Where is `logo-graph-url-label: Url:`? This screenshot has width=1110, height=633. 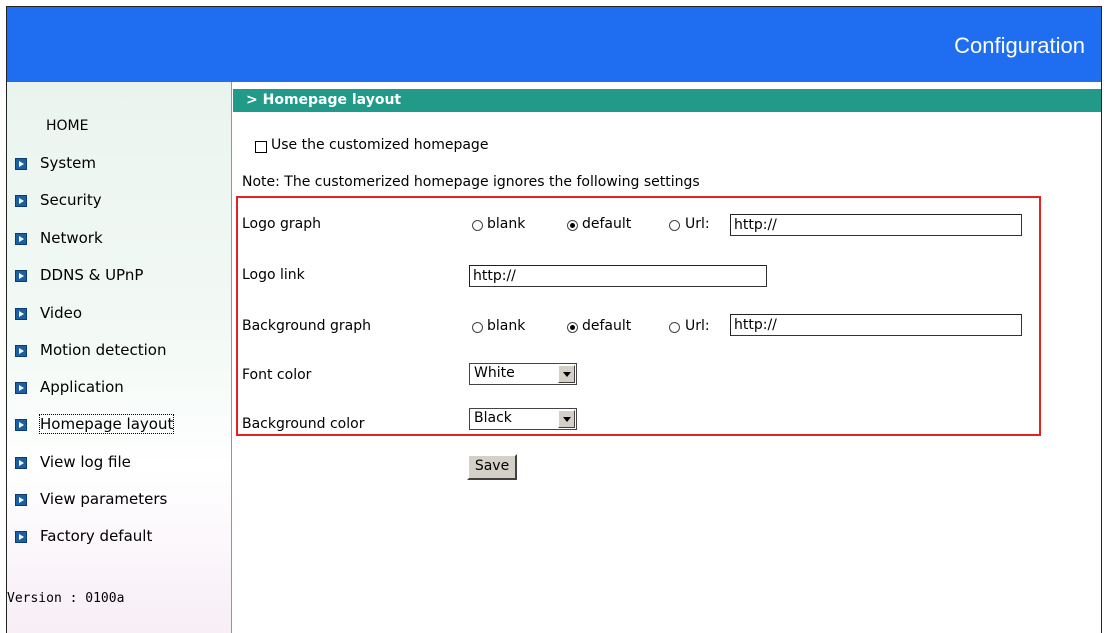 logo-graph-url-label: Url: is located at coordinates (697, 224).